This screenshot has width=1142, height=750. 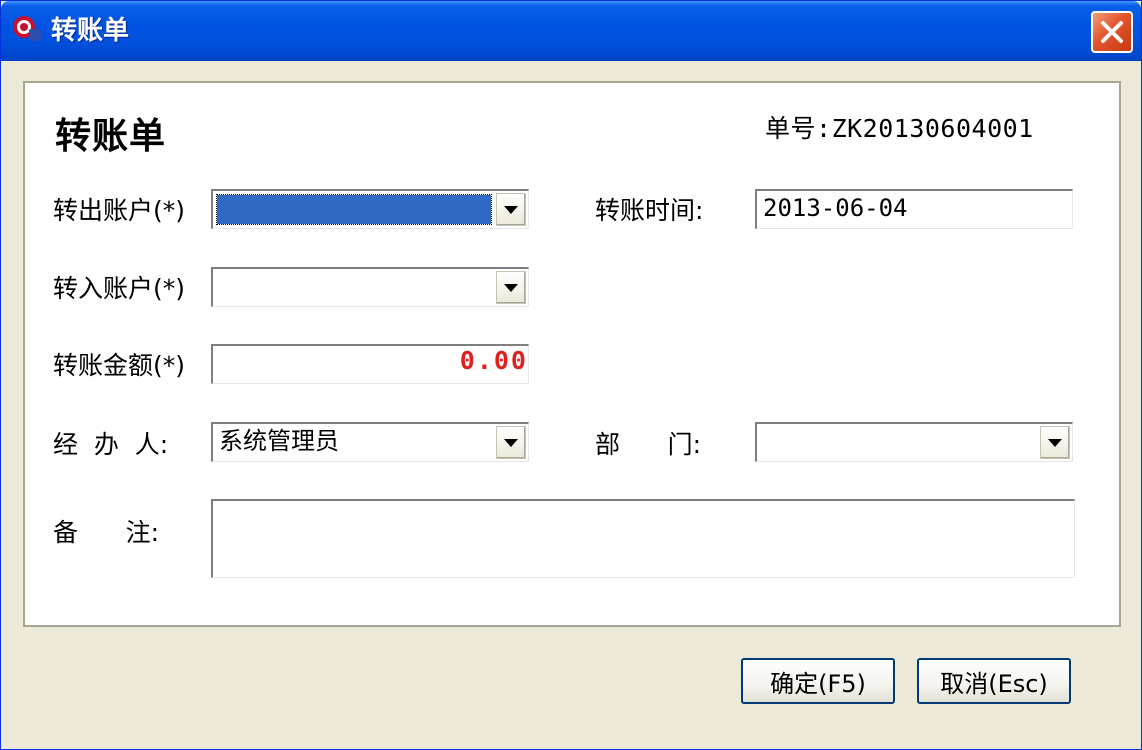 I want to click on department-label: 部 门:, so click(x=648, y=444).